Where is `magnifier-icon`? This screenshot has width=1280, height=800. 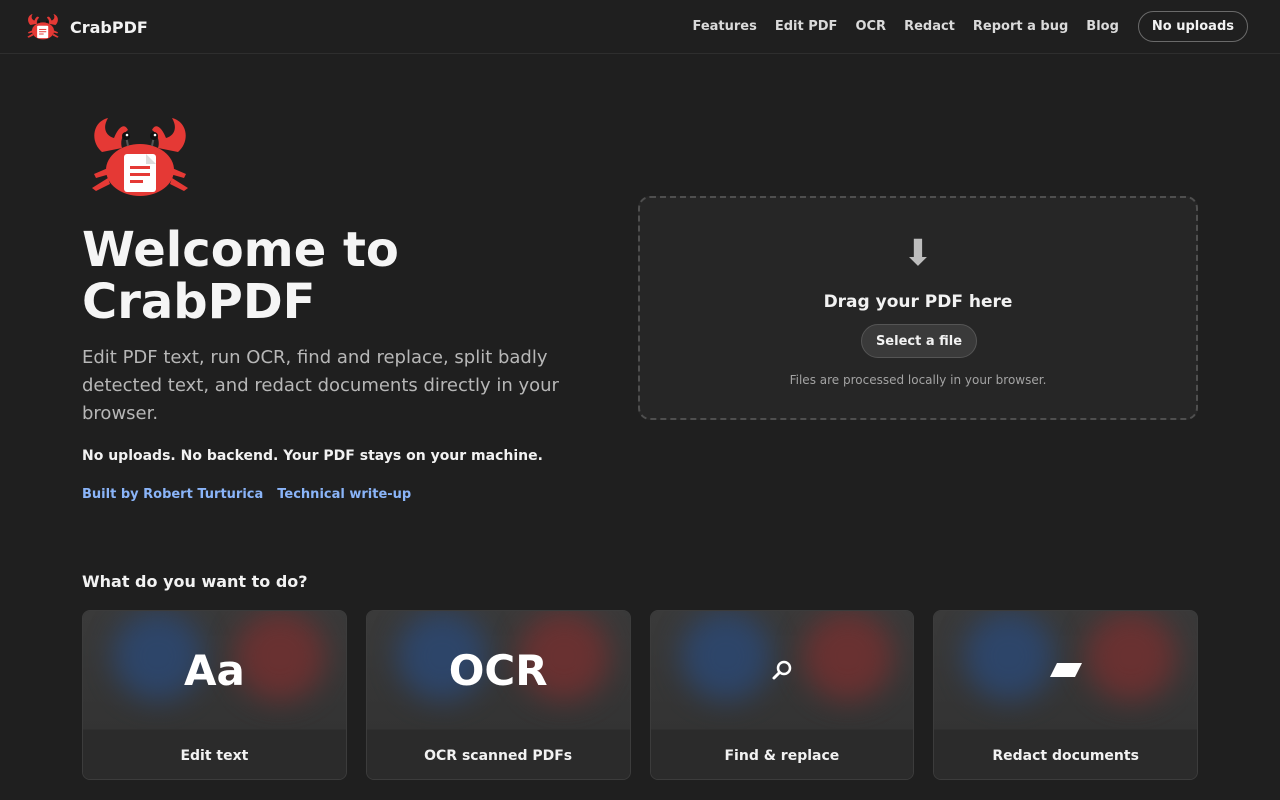 magnifier-icon is located at coordinates (782, 670).